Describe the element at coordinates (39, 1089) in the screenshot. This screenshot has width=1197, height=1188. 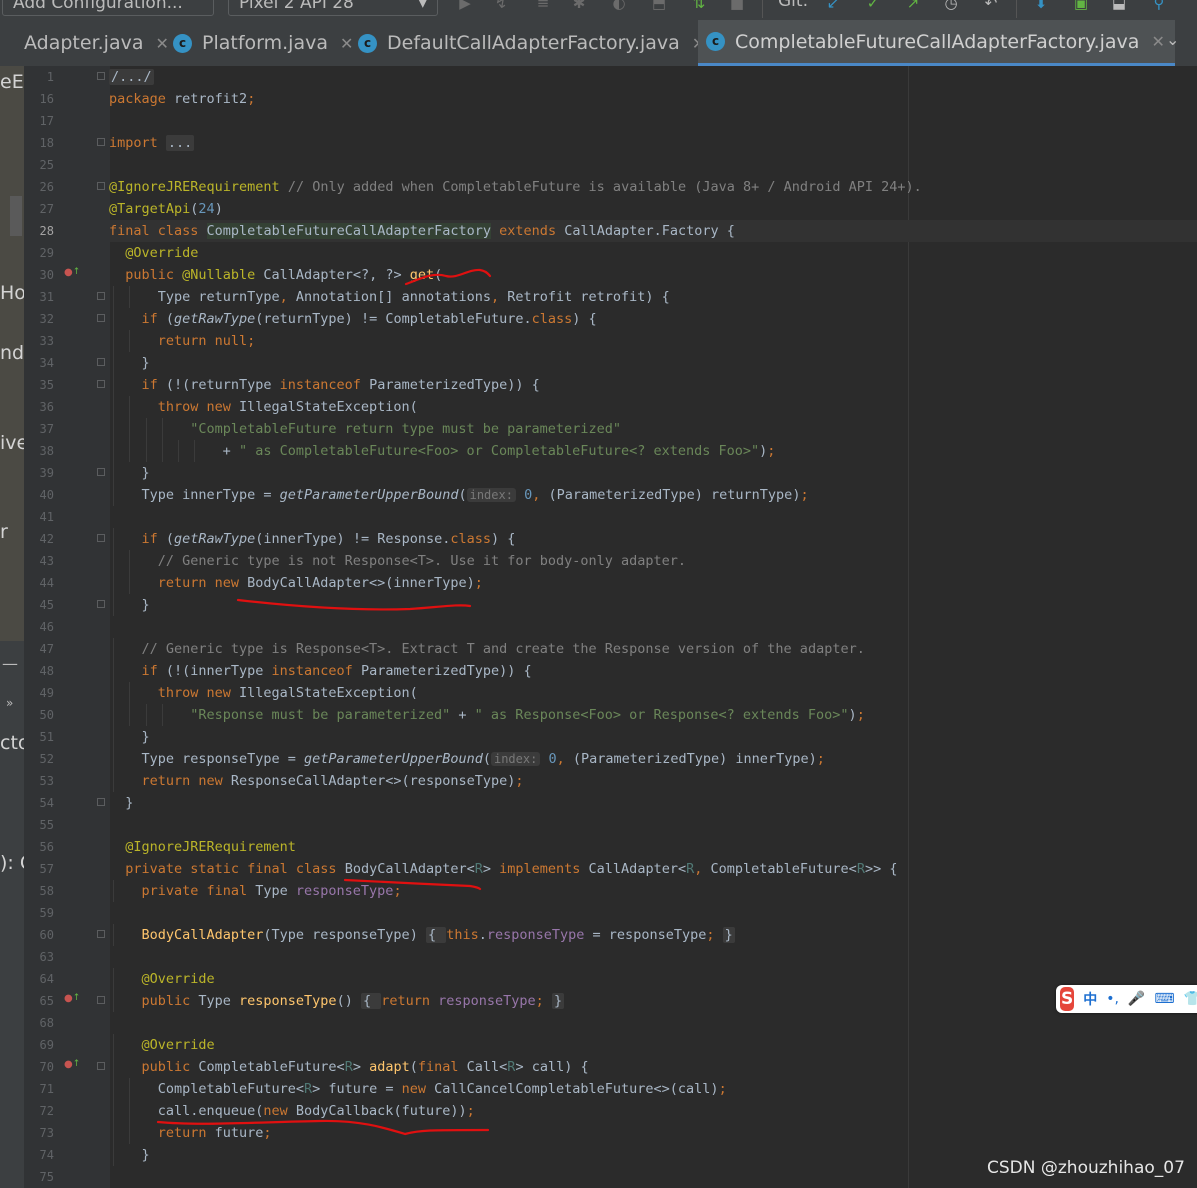
I see `line-number: 71` at that location.